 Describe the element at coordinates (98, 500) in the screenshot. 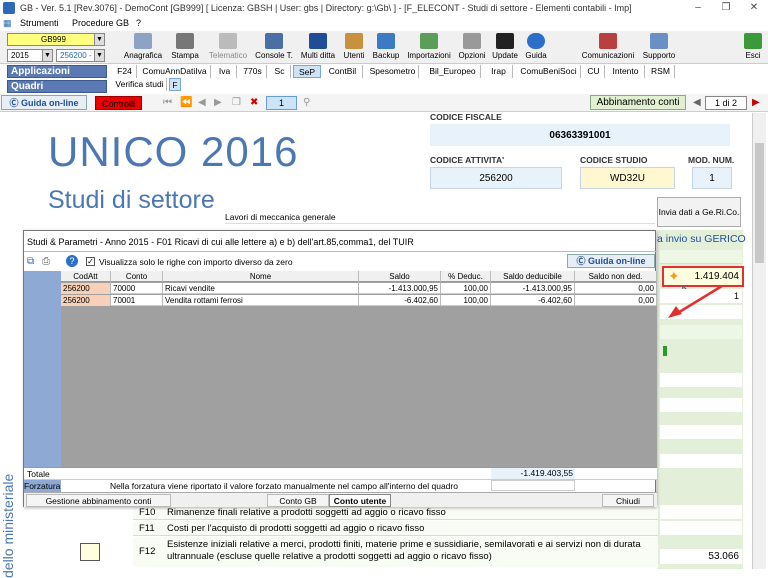

I see `gestione-abbinamento-button: Gestione abbinamento conti` at that location.